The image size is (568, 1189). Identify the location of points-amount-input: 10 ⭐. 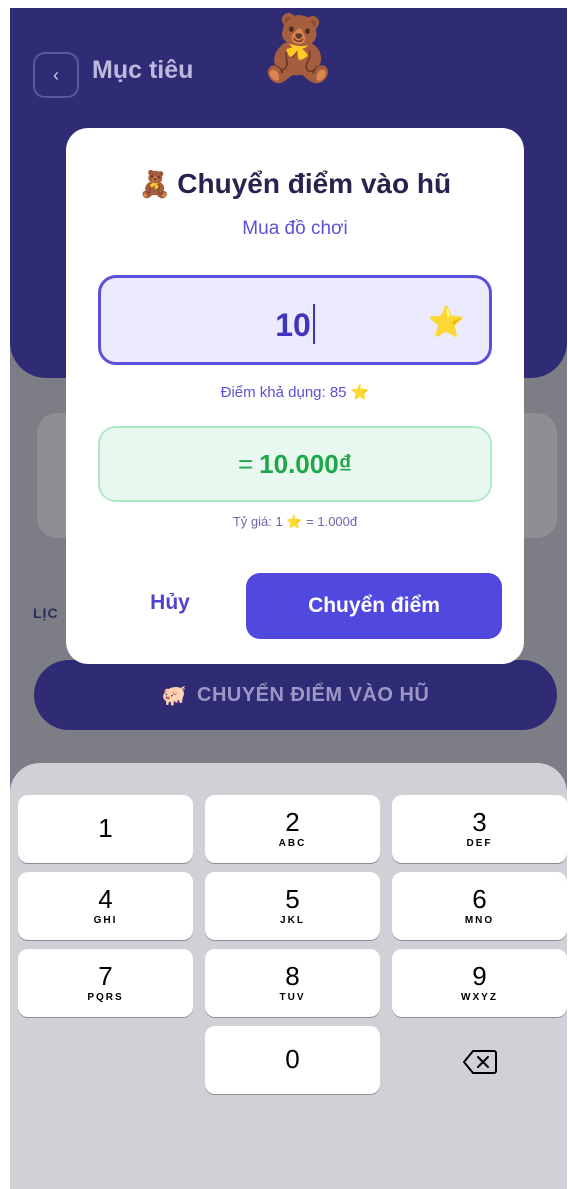
(295, 320).